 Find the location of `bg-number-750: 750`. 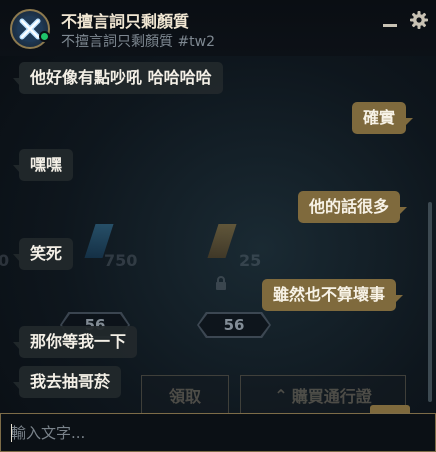

bg-number-750: 750 is located at coordinates (121, 260).